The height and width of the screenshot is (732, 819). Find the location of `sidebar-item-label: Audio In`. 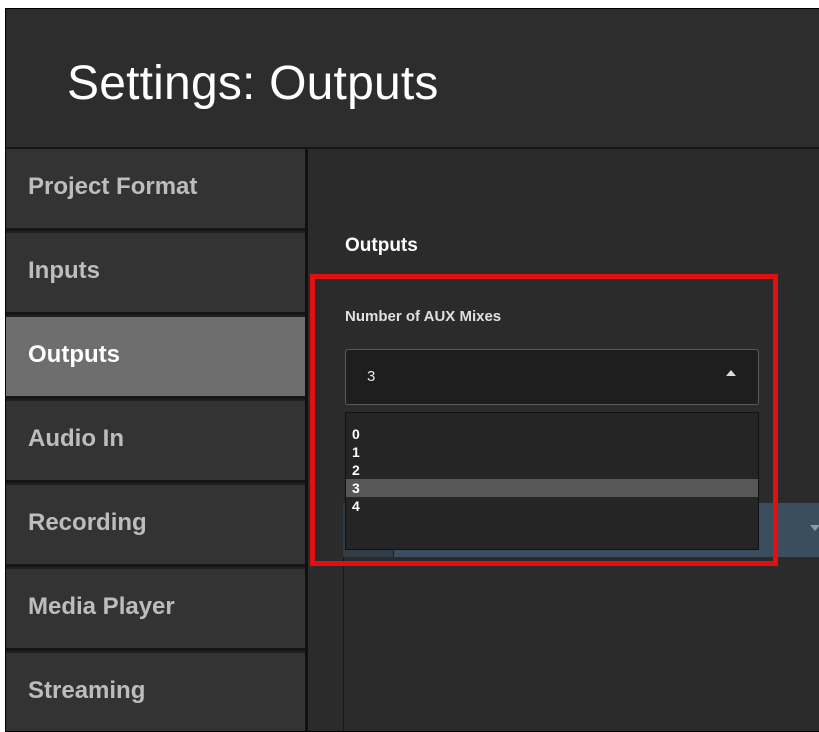

sidebar-item-label: Audio In is located at coordinates (76, 438).